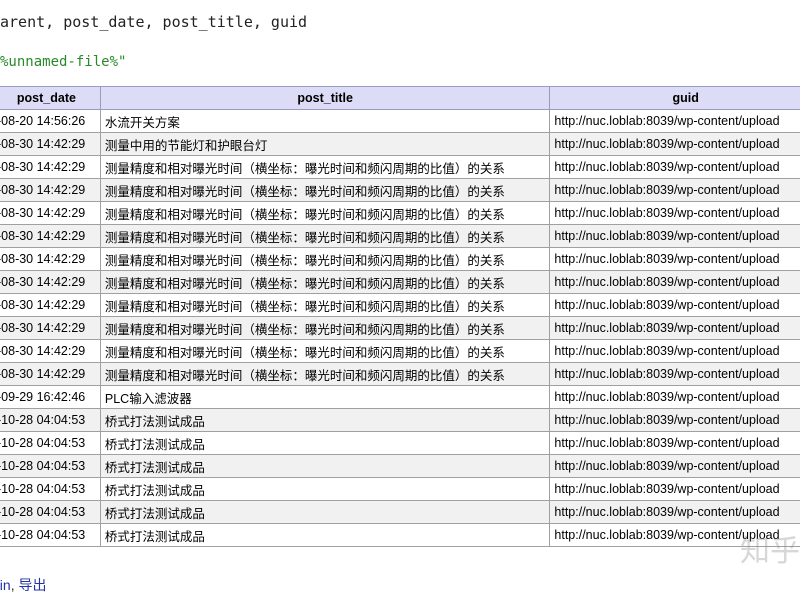  Describe the element at coordinates (770, 551) in the screenshot. I see `watermark: 知乎` at that location.